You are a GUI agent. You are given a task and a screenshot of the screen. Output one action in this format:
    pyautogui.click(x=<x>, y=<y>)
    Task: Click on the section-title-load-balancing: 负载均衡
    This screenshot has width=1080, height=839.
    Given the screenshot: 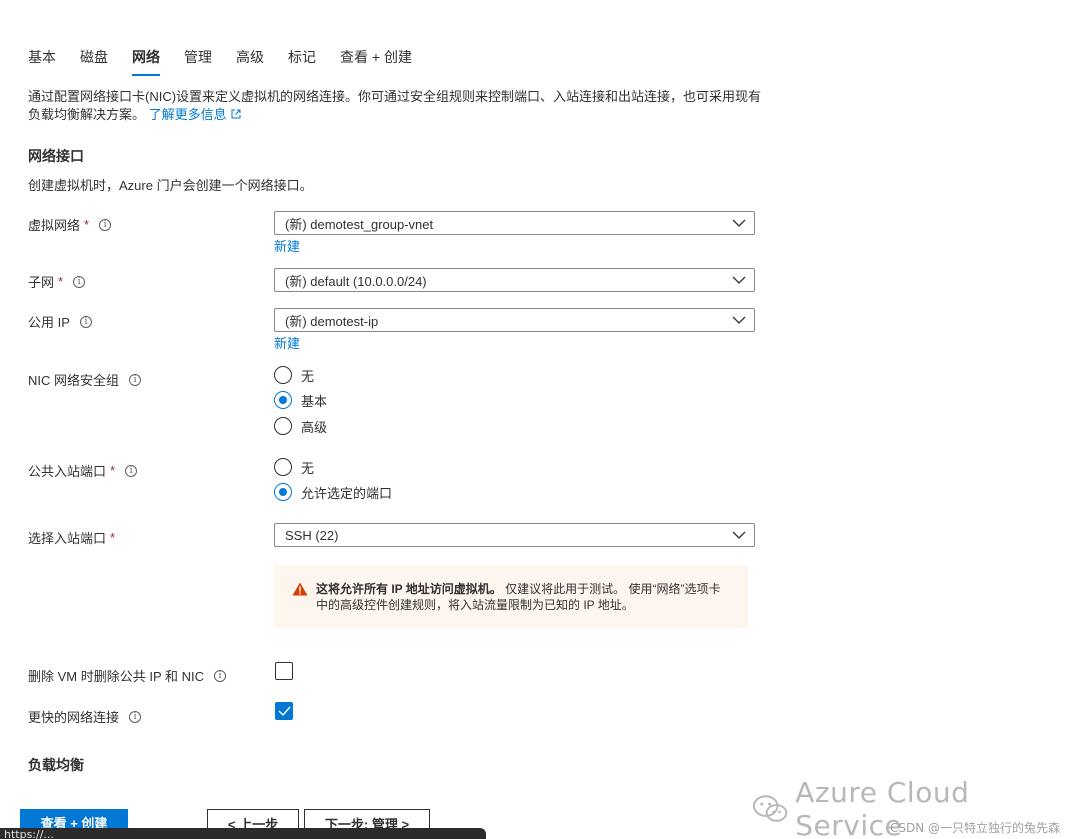 What is the action you would take?
    pyautogui.click(x=56, y=765)
    